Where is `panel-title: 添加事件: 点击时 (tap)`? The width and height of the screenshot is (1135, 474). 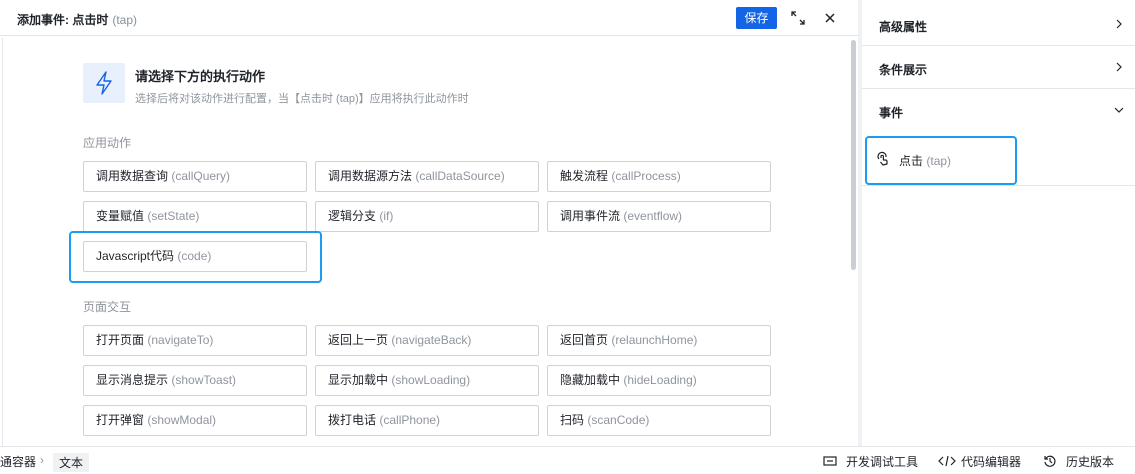 panel-title: 添加事件: 点击时 (tap) is located at coordinates (77, 19).